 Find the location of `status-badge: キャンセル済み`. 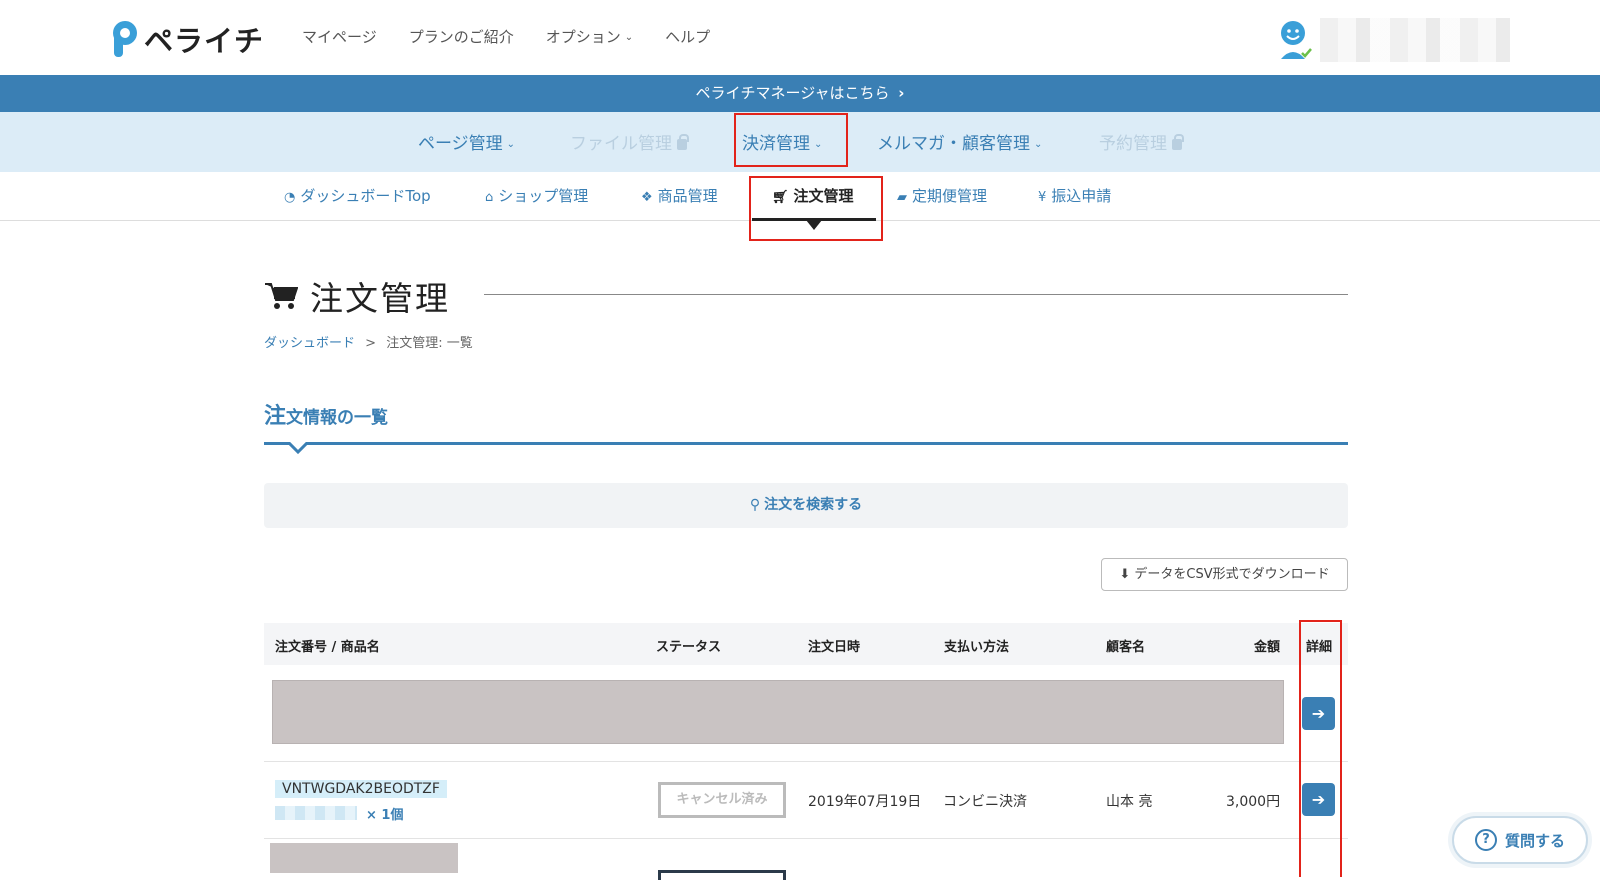

status-badge: キャンセル済み is located at coordinates (722, 800).